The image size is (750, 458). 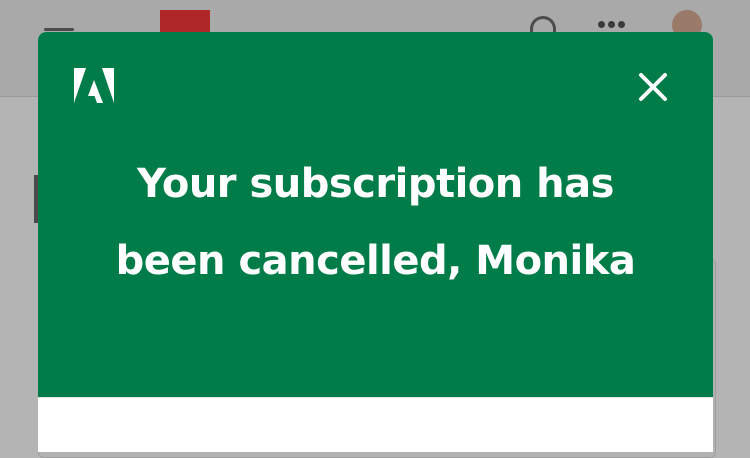 What do you see at coordinates (94, 85) in the screenshot?
I see `adobe-logo-icon` at bounding box center [94, 85].